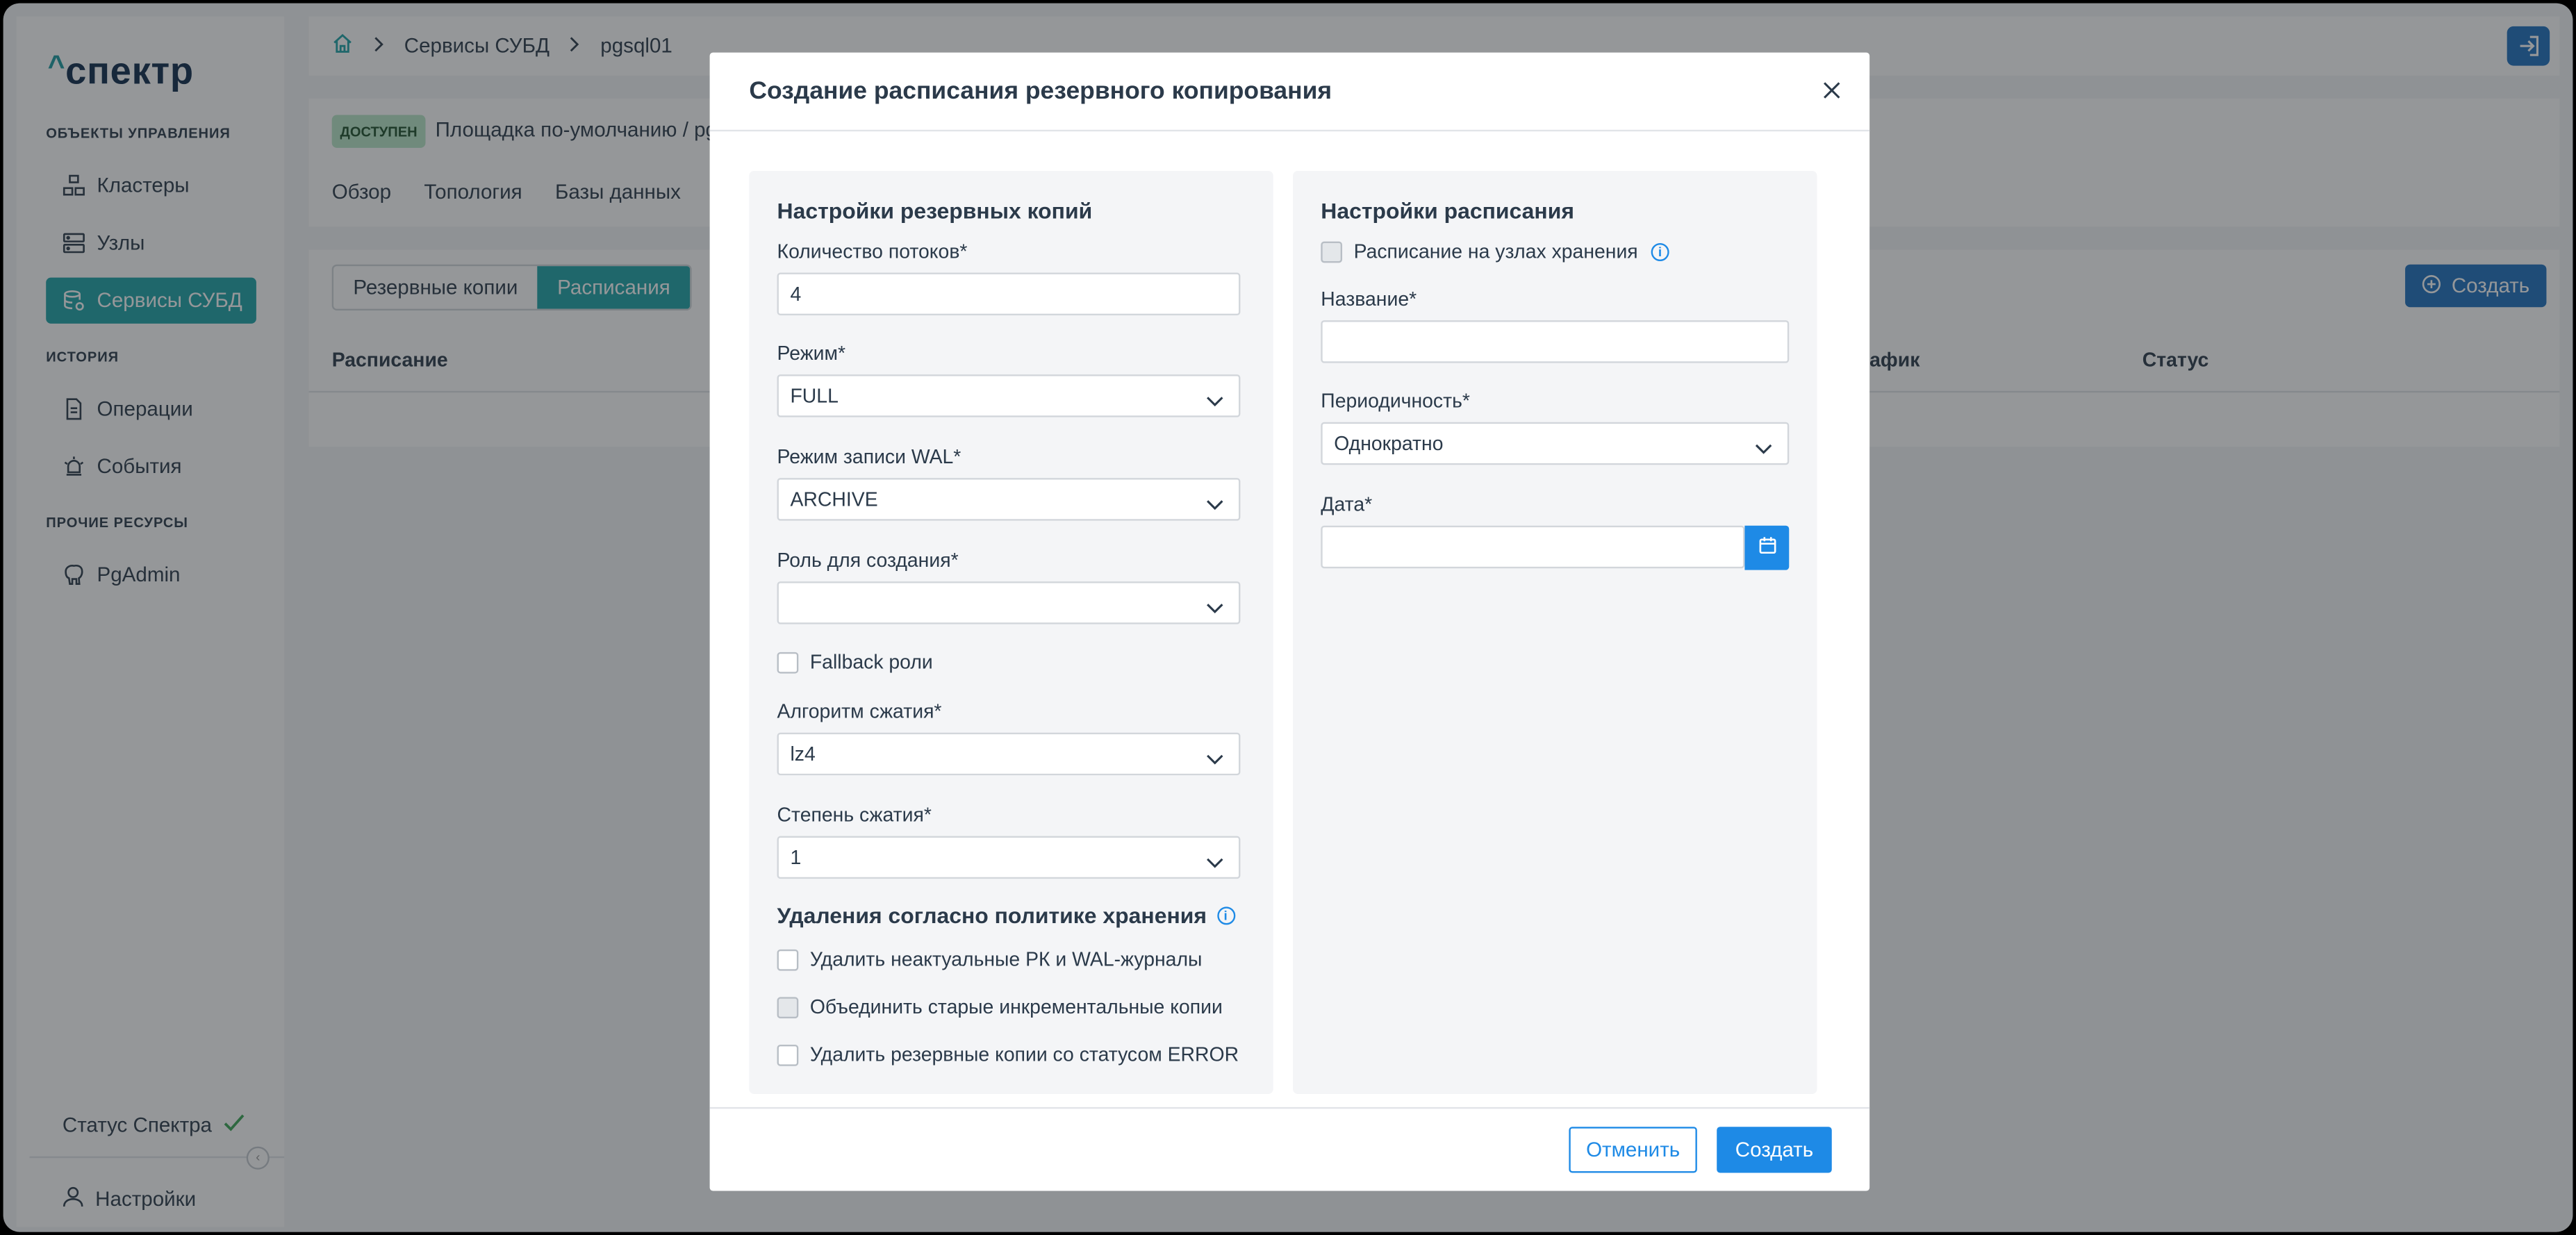 The height and width of the screenshot is (1235, 2576). Describe the element at coordinates (1775, 1150) in the screenshot. I see `submit-button: Создать` at that location.